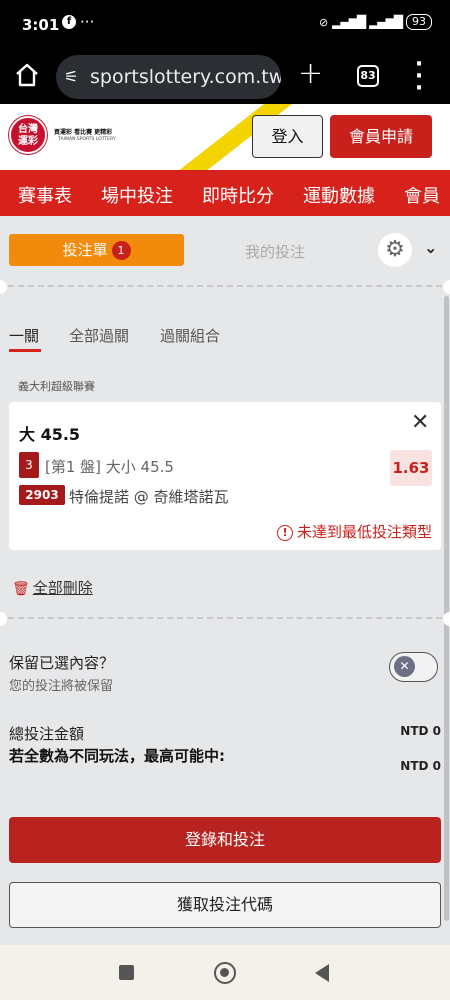 This screenshot has width=450, height=1000. What do you see at coordinates (126, 972) in the screenshot?
I see `recent-apps-icon` at bounding box center [126, 972].